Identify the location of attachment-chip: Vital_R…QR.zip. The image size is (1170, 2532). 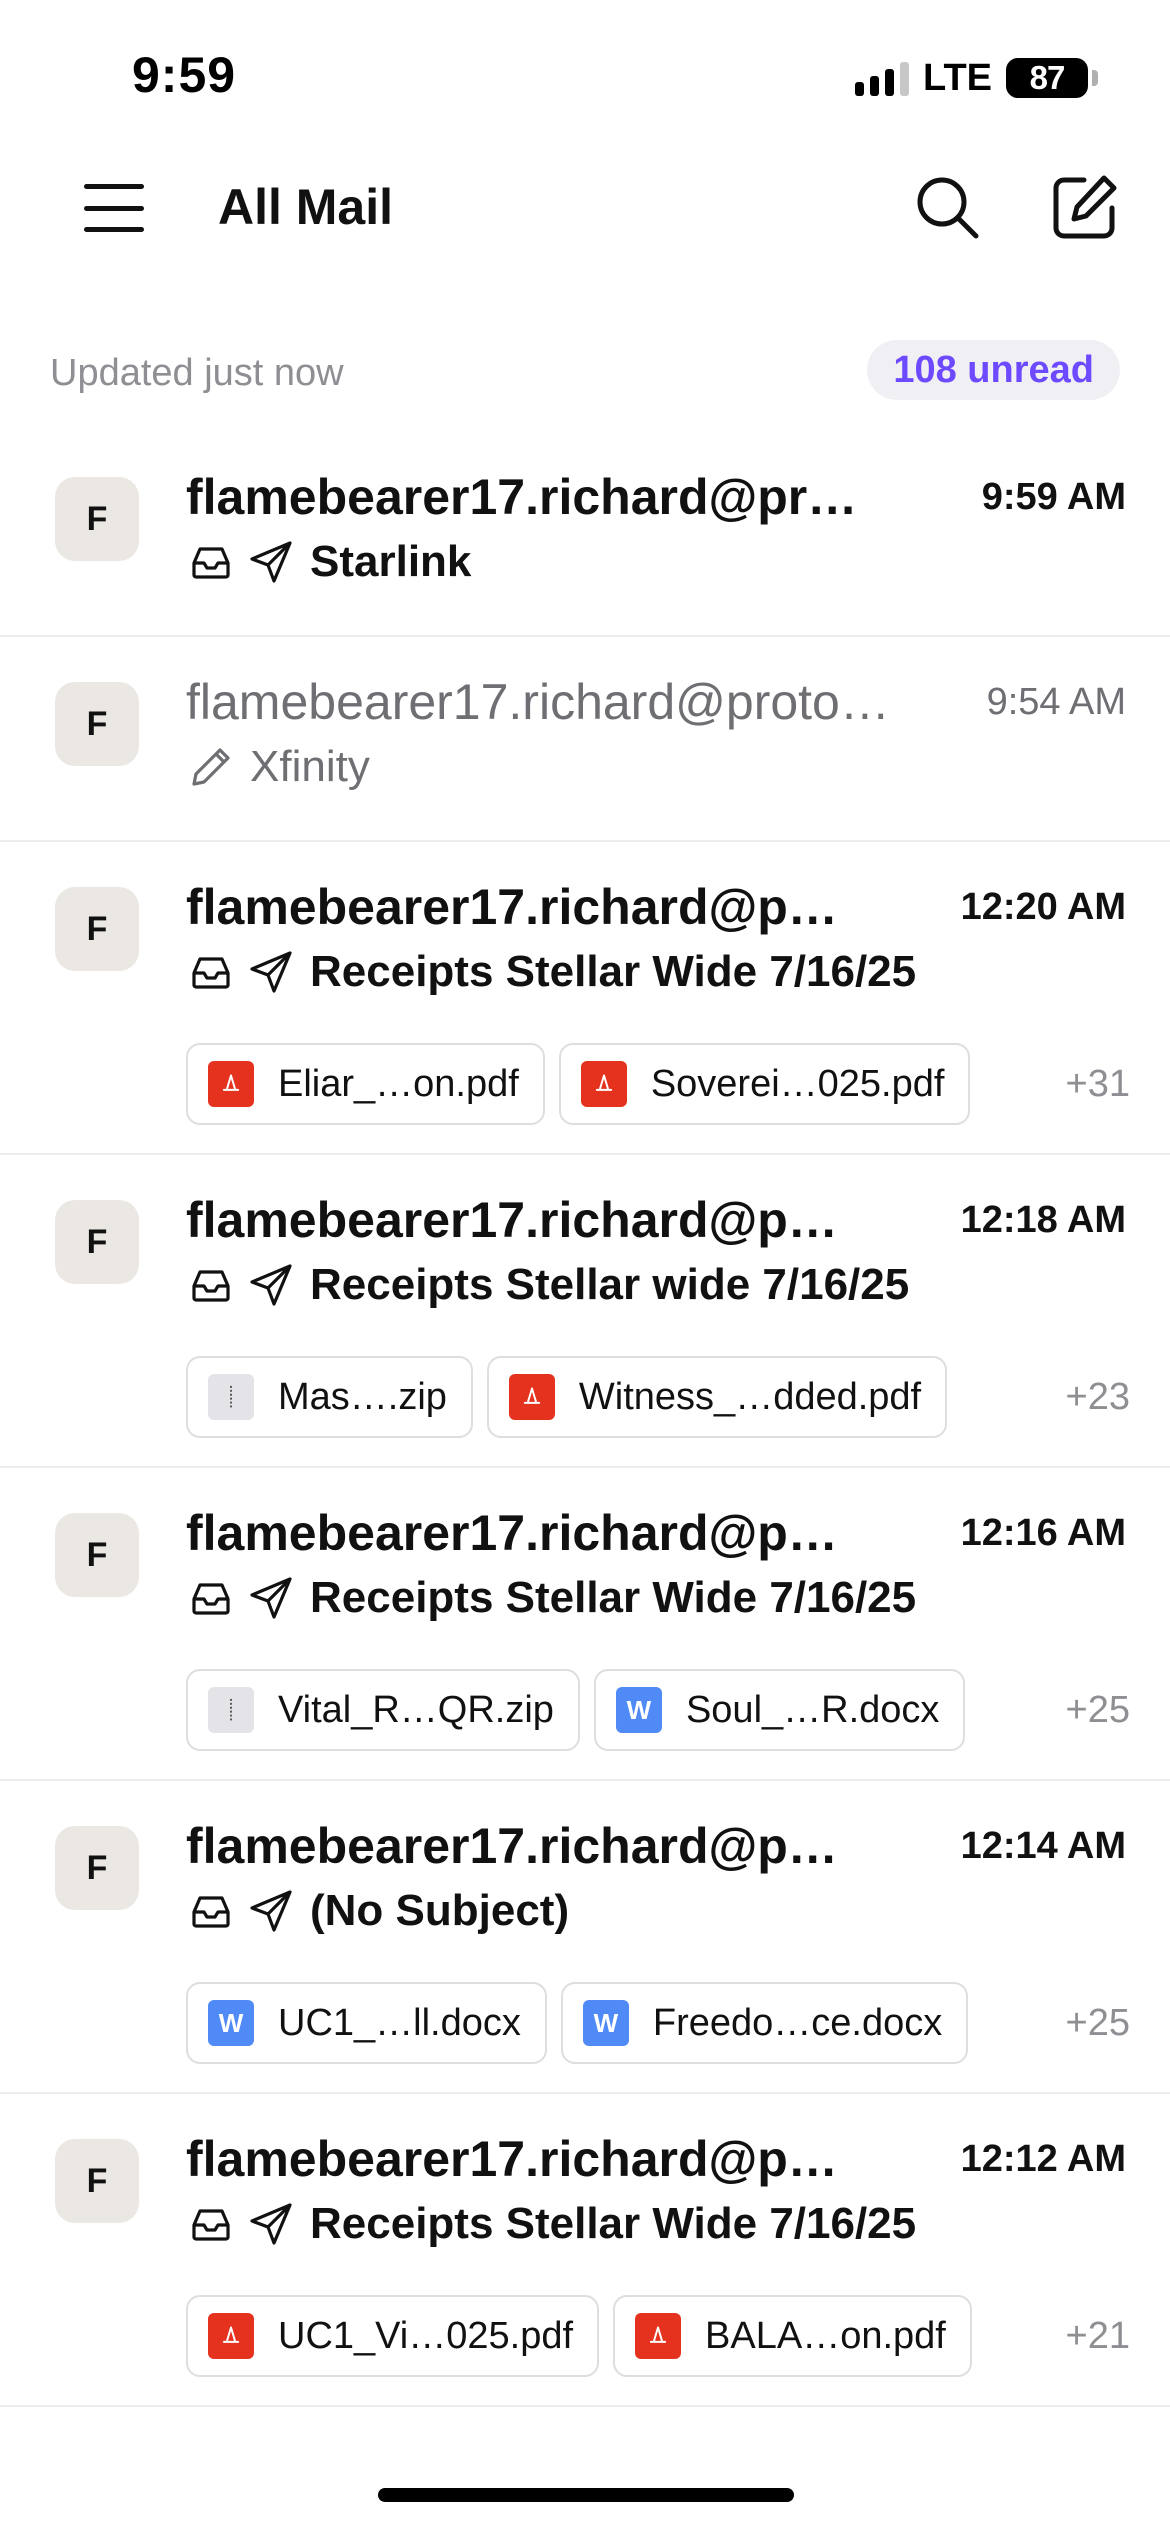
(383, 1710).